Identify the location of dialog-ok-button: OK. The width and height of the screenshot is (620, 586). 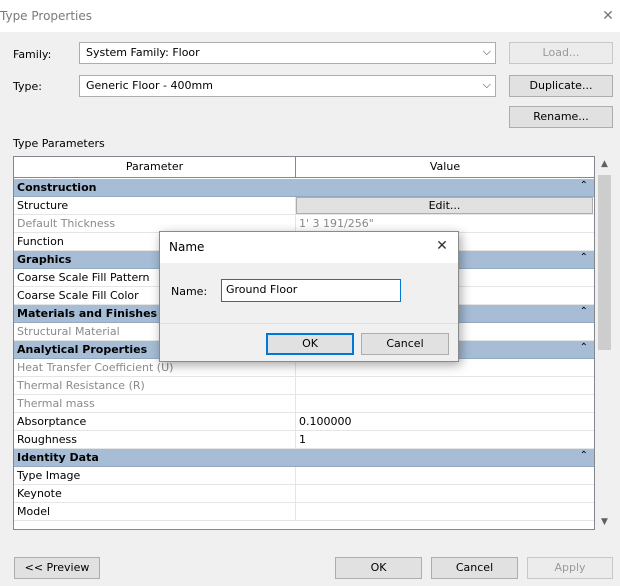
(310, 344).